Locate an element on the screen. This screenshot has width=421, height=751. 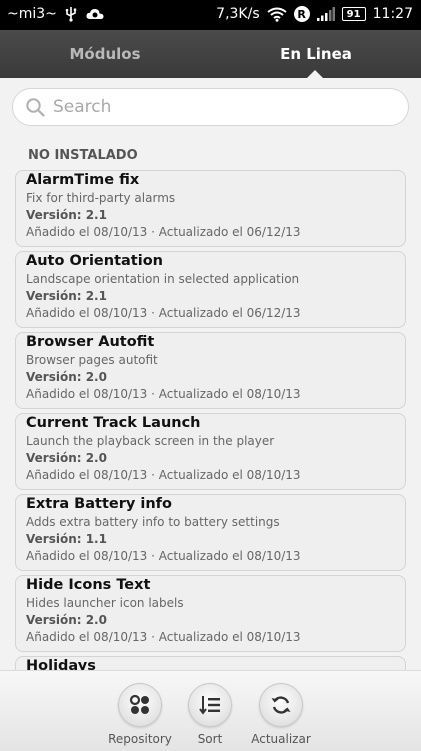
repository-button: Repository is located at coordinates (140, 714).